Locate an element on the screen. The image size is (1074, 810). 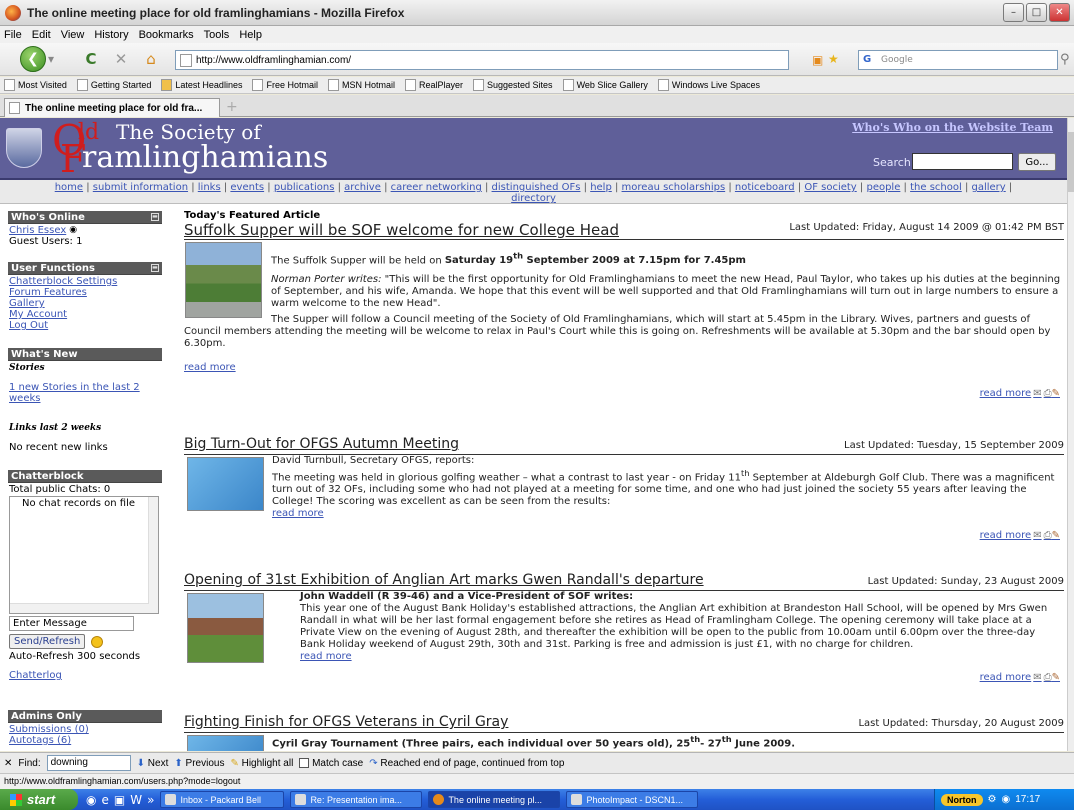
nav-archive: archive is located at coordinates (362, 187).